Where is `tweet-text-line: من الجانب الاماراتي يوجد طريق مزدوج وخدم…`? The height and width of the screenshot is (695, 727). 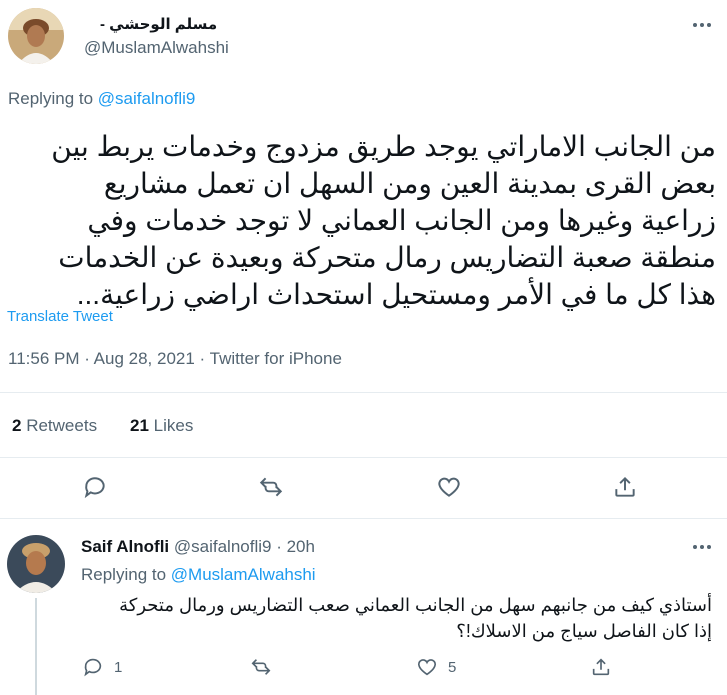
tweet-text-line: من الجانب الاماراتي يوجد طريق مزدوج وخدم… is located at coordinates (383, 146).